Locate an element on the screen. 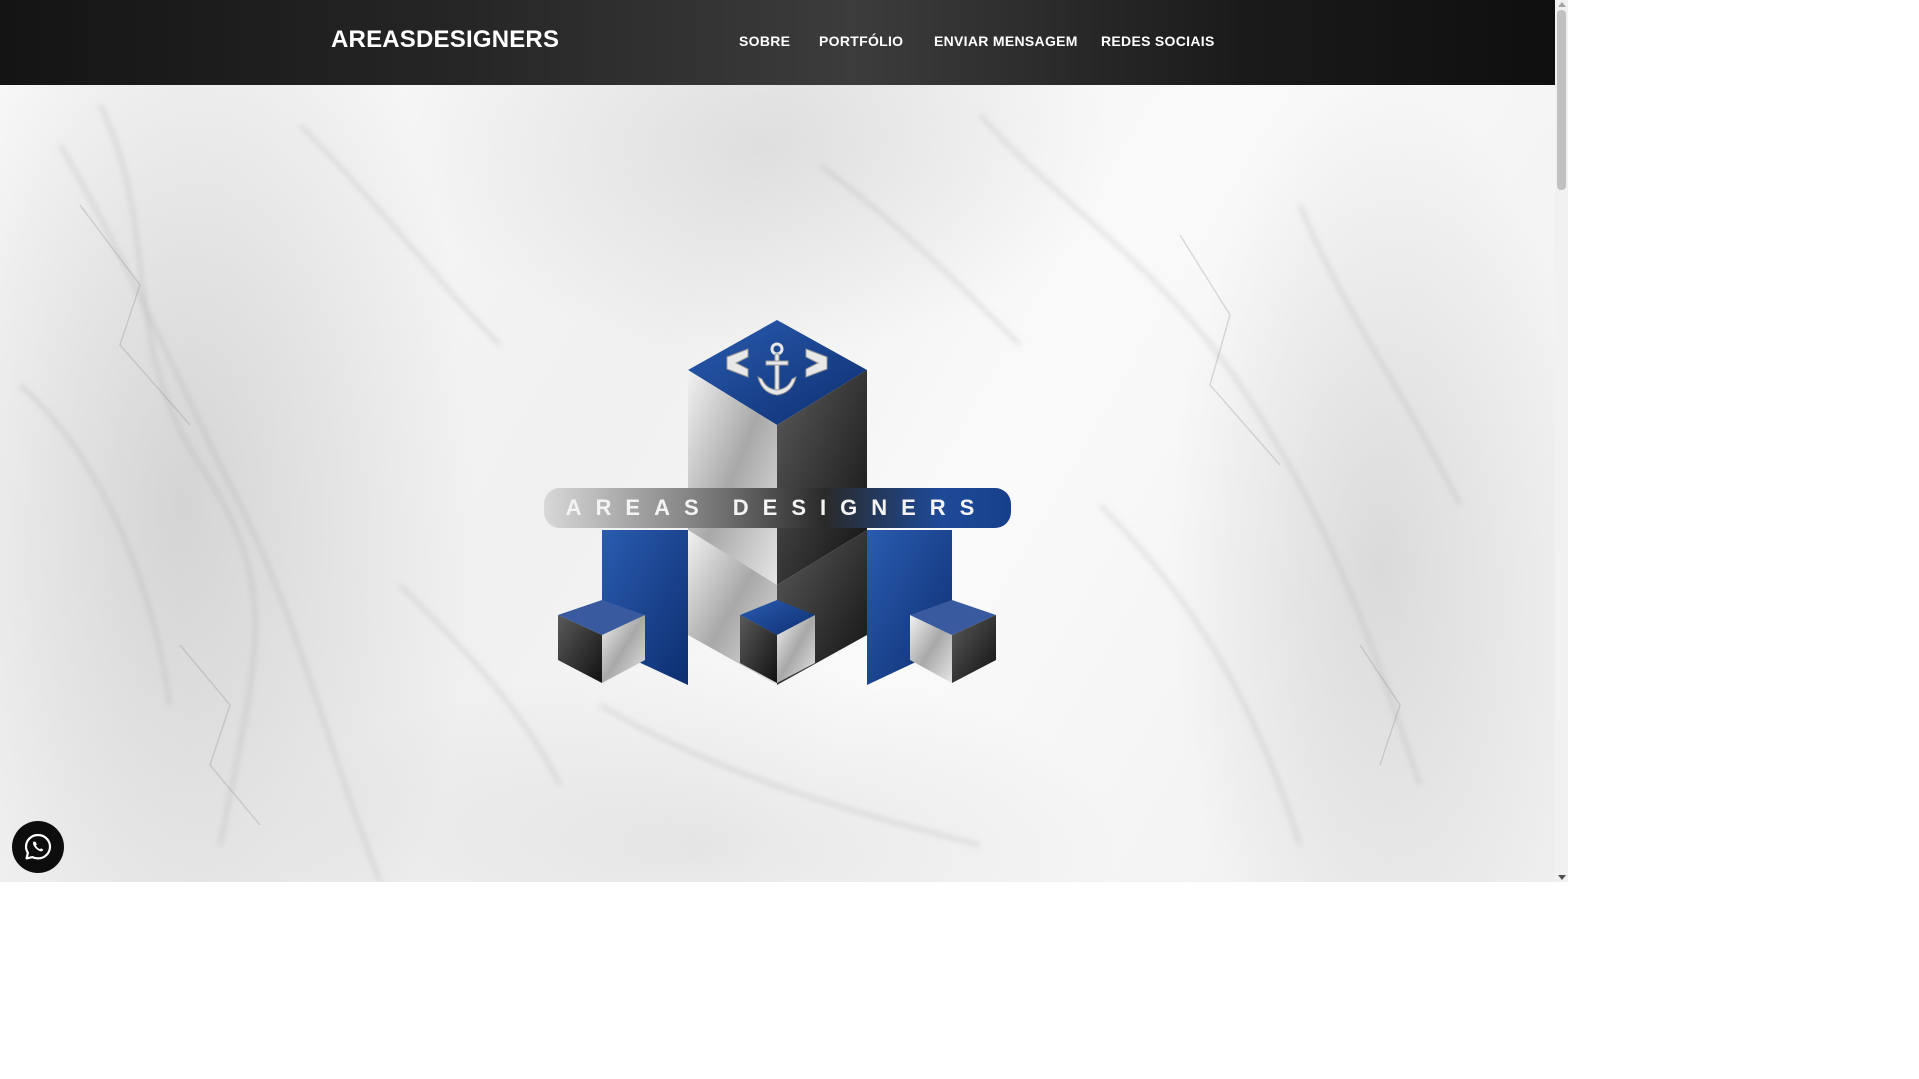 The image size is (1919, 1079). nav-link-redes-sociais: REDES SOCIAIS is located at coordinates (1158, 41).